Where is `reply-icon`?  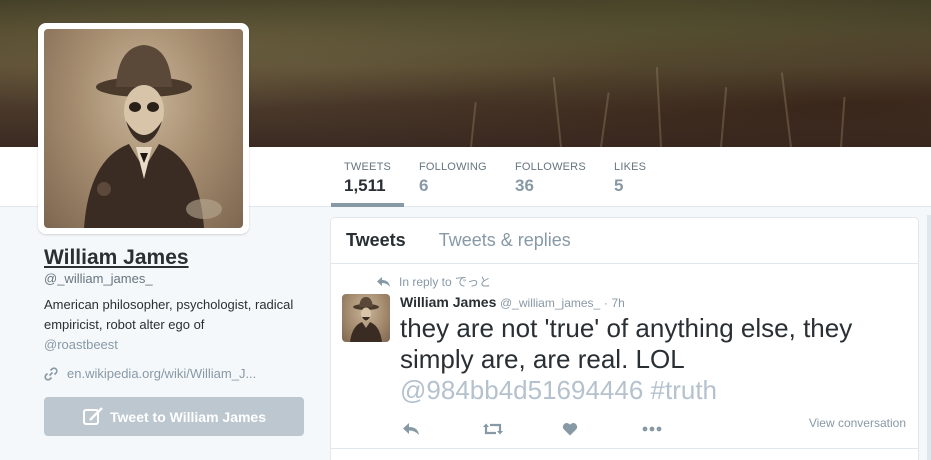
reply-icon is located at coordinates (411, 429).